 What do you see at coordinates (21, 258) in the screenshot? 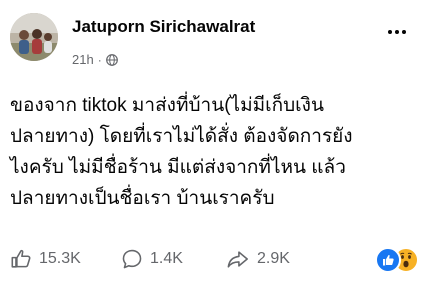
I see `like-icon` at bounding box center [21, 258].